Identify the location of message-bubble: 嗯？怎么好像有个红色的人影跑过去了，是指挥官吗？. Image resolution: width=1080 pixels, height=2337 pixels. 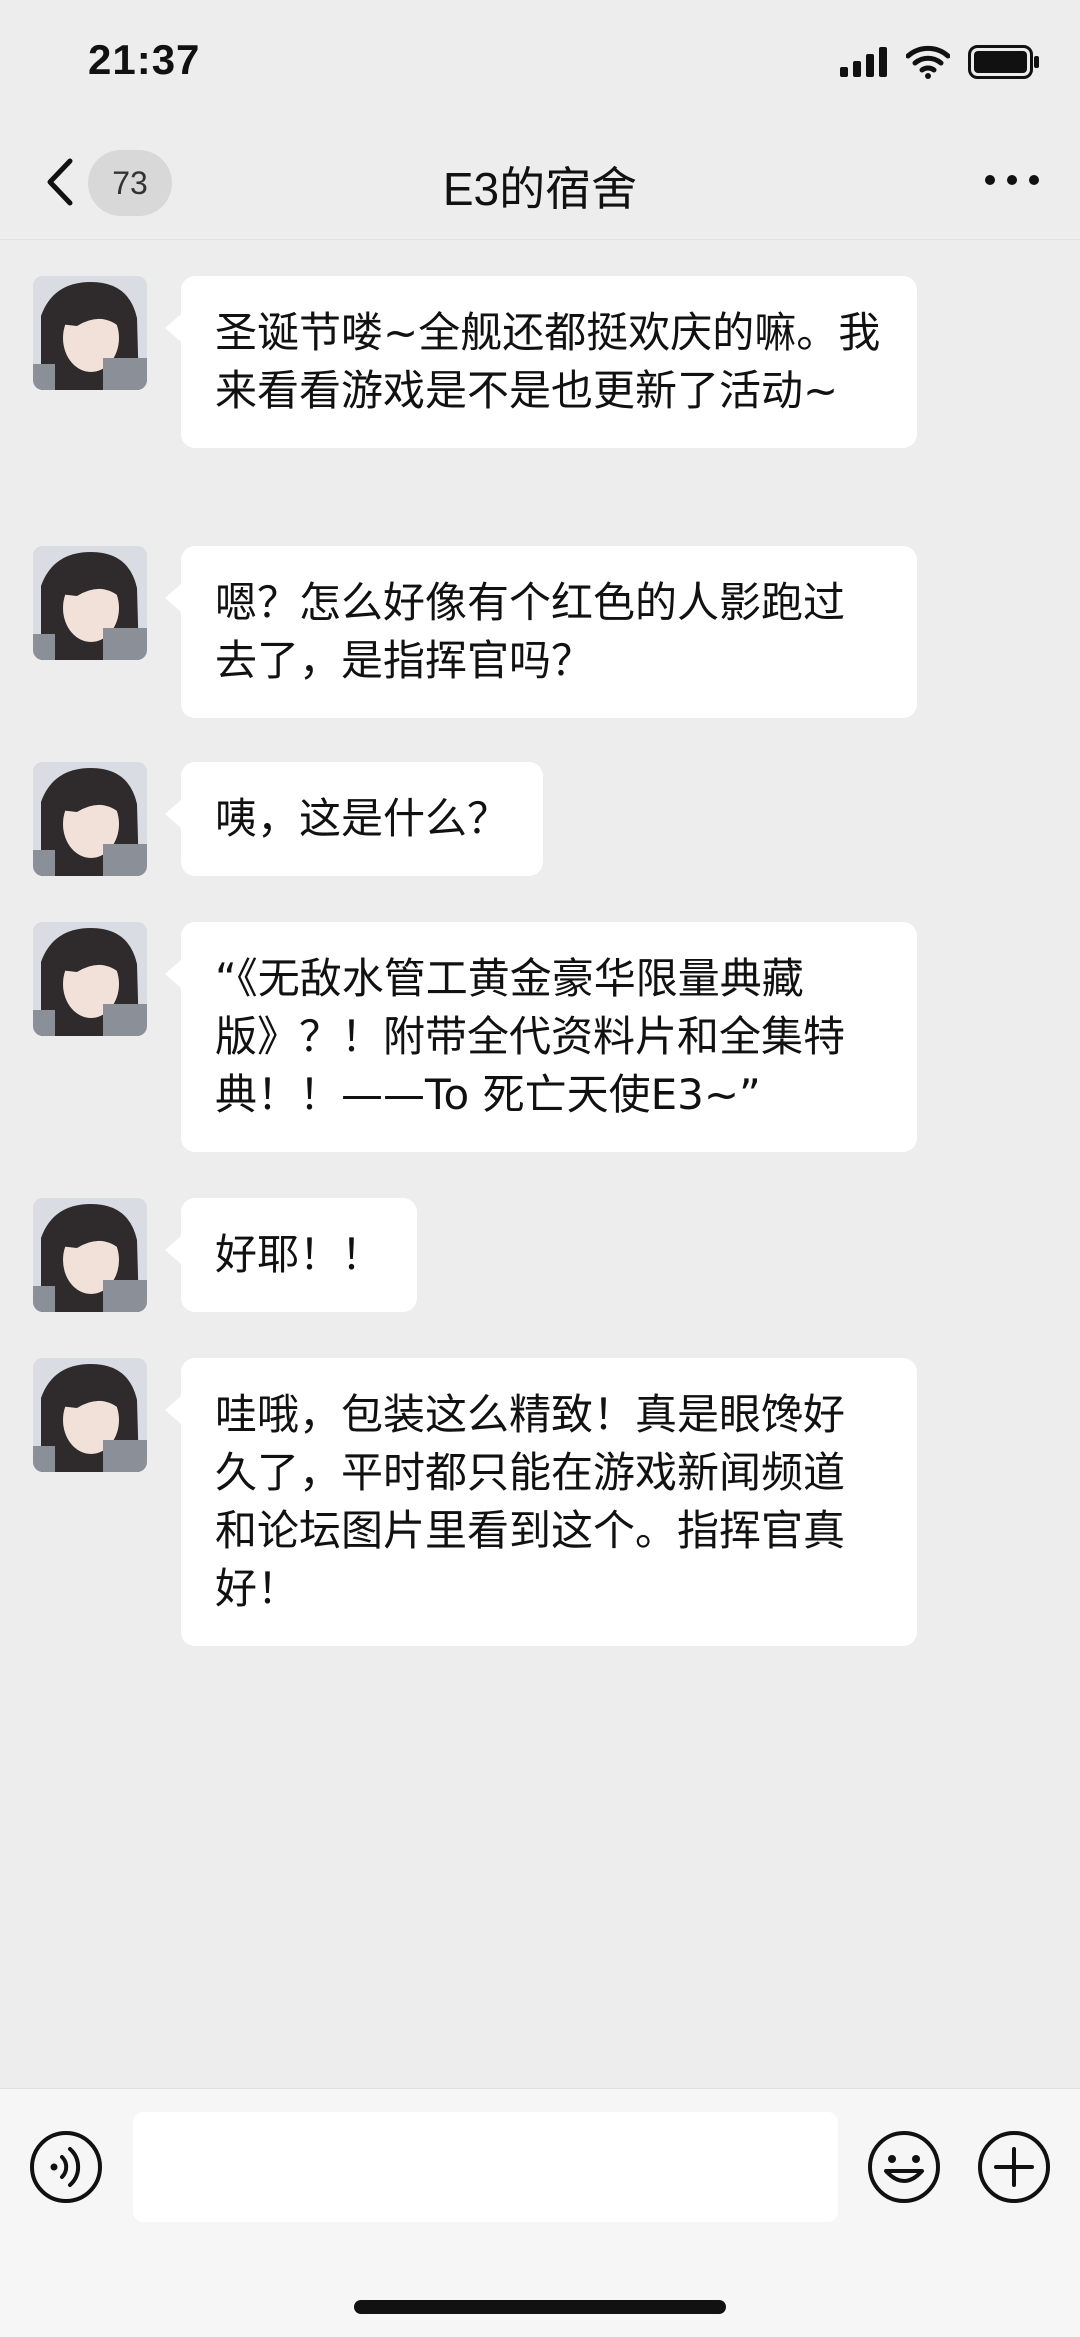
(541, 632).